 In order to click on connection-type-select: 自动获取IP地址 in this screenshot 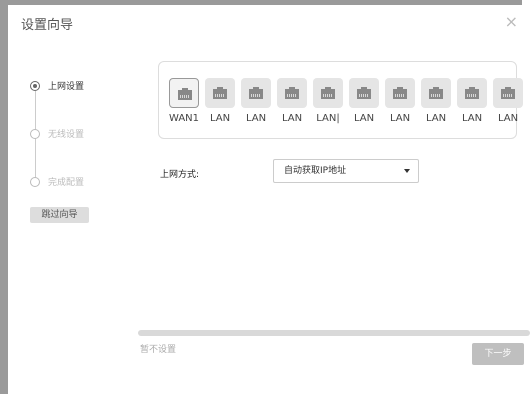, I will do `click(346, 171)`.